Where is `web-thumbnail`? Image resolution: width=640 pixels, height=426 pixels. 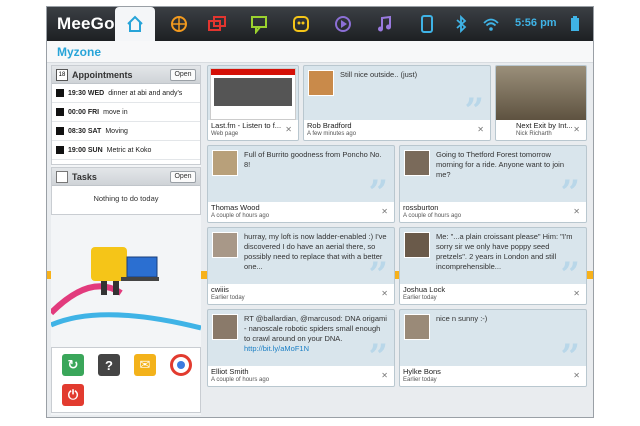
web-thumbnail is located at coordinates (253, 94).